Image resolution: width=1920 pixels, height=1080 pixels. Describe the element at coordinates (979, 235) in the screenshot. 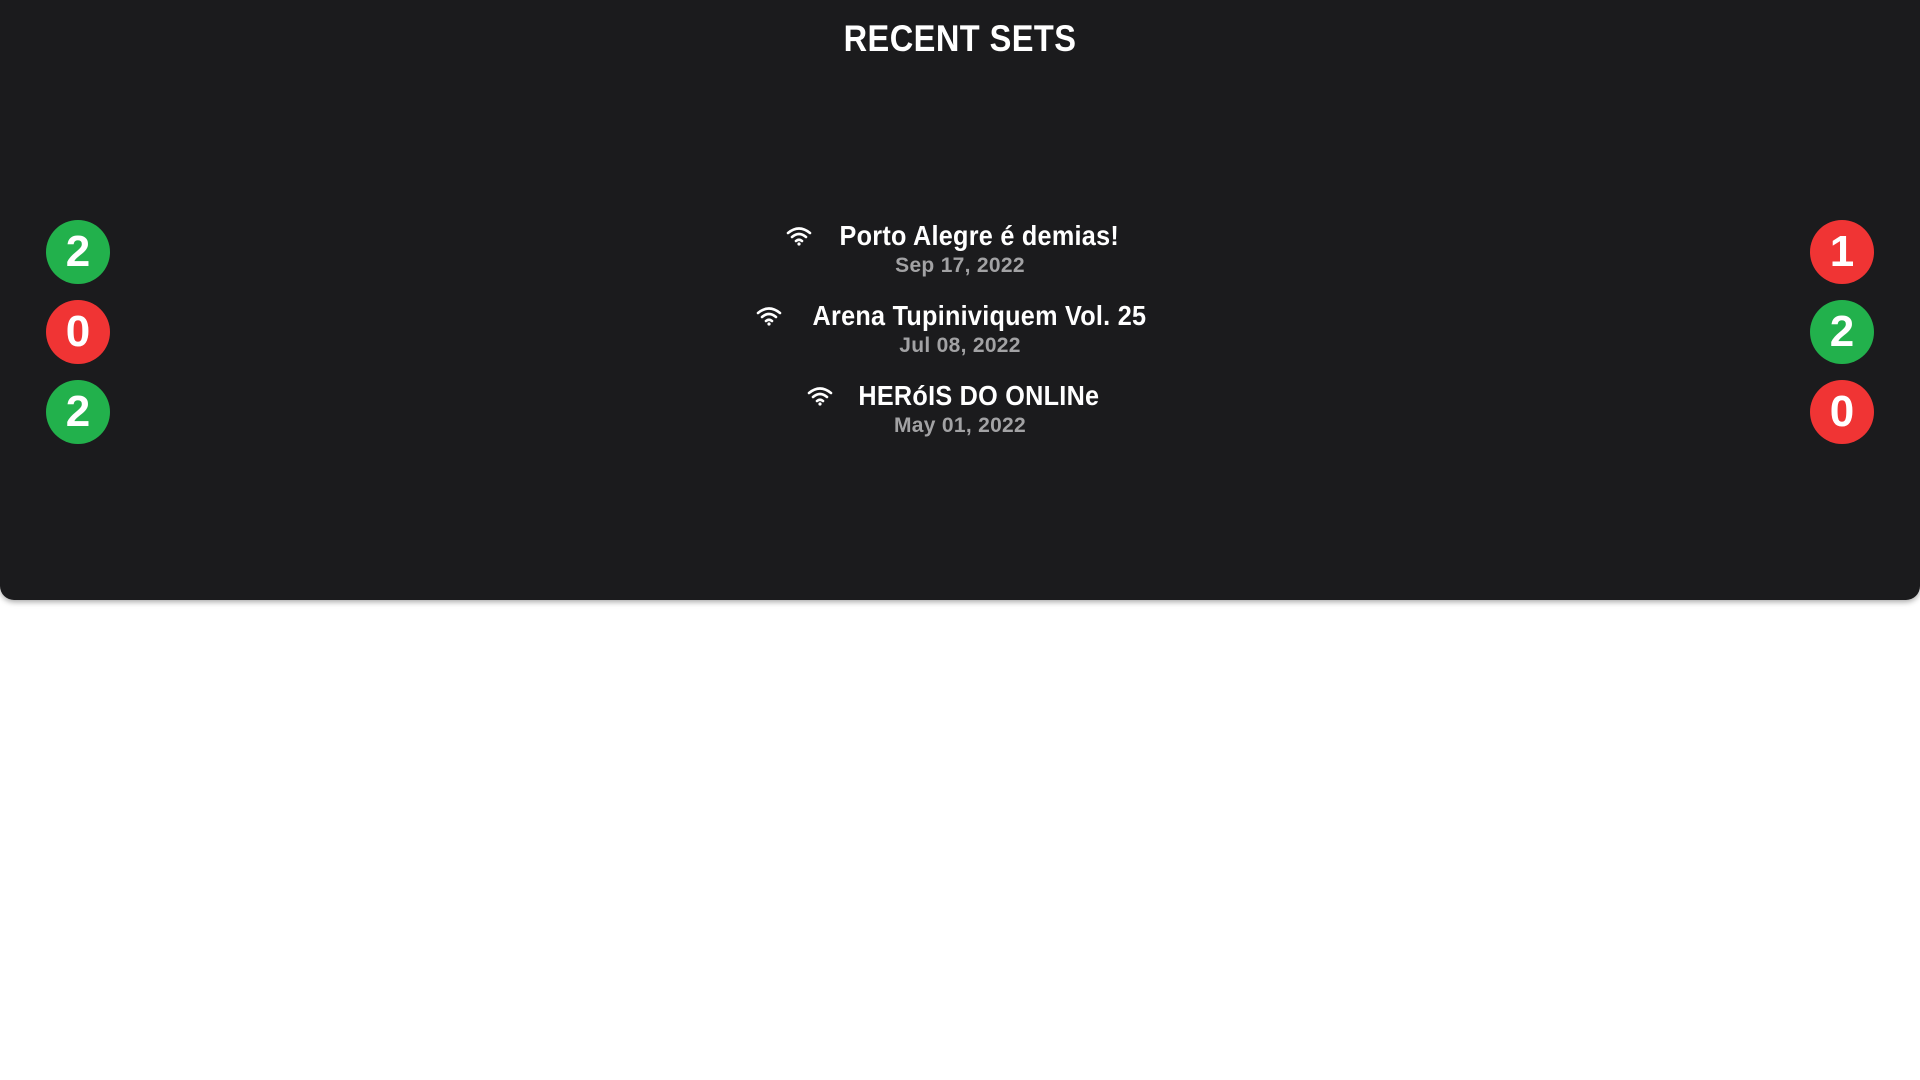

I see `event-name: Porto Alegre é demias!` at that location.